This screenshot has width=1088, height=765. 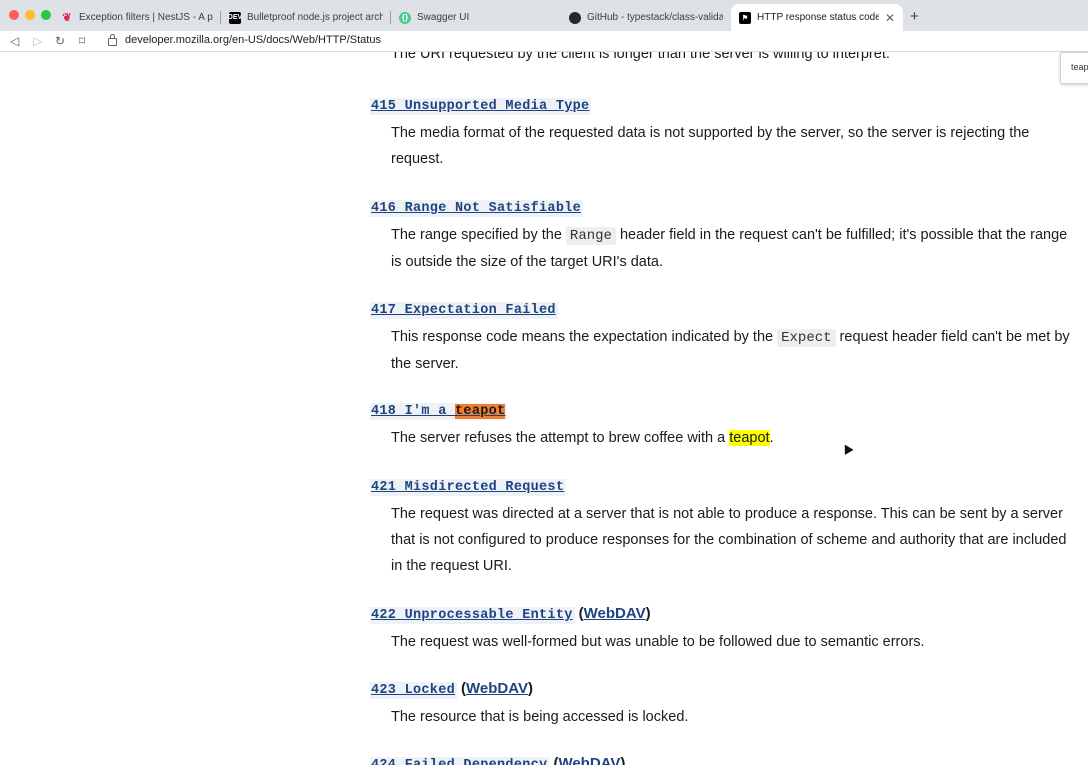 I want to click on dev-icon: DEV, so click(x=235, y=17).